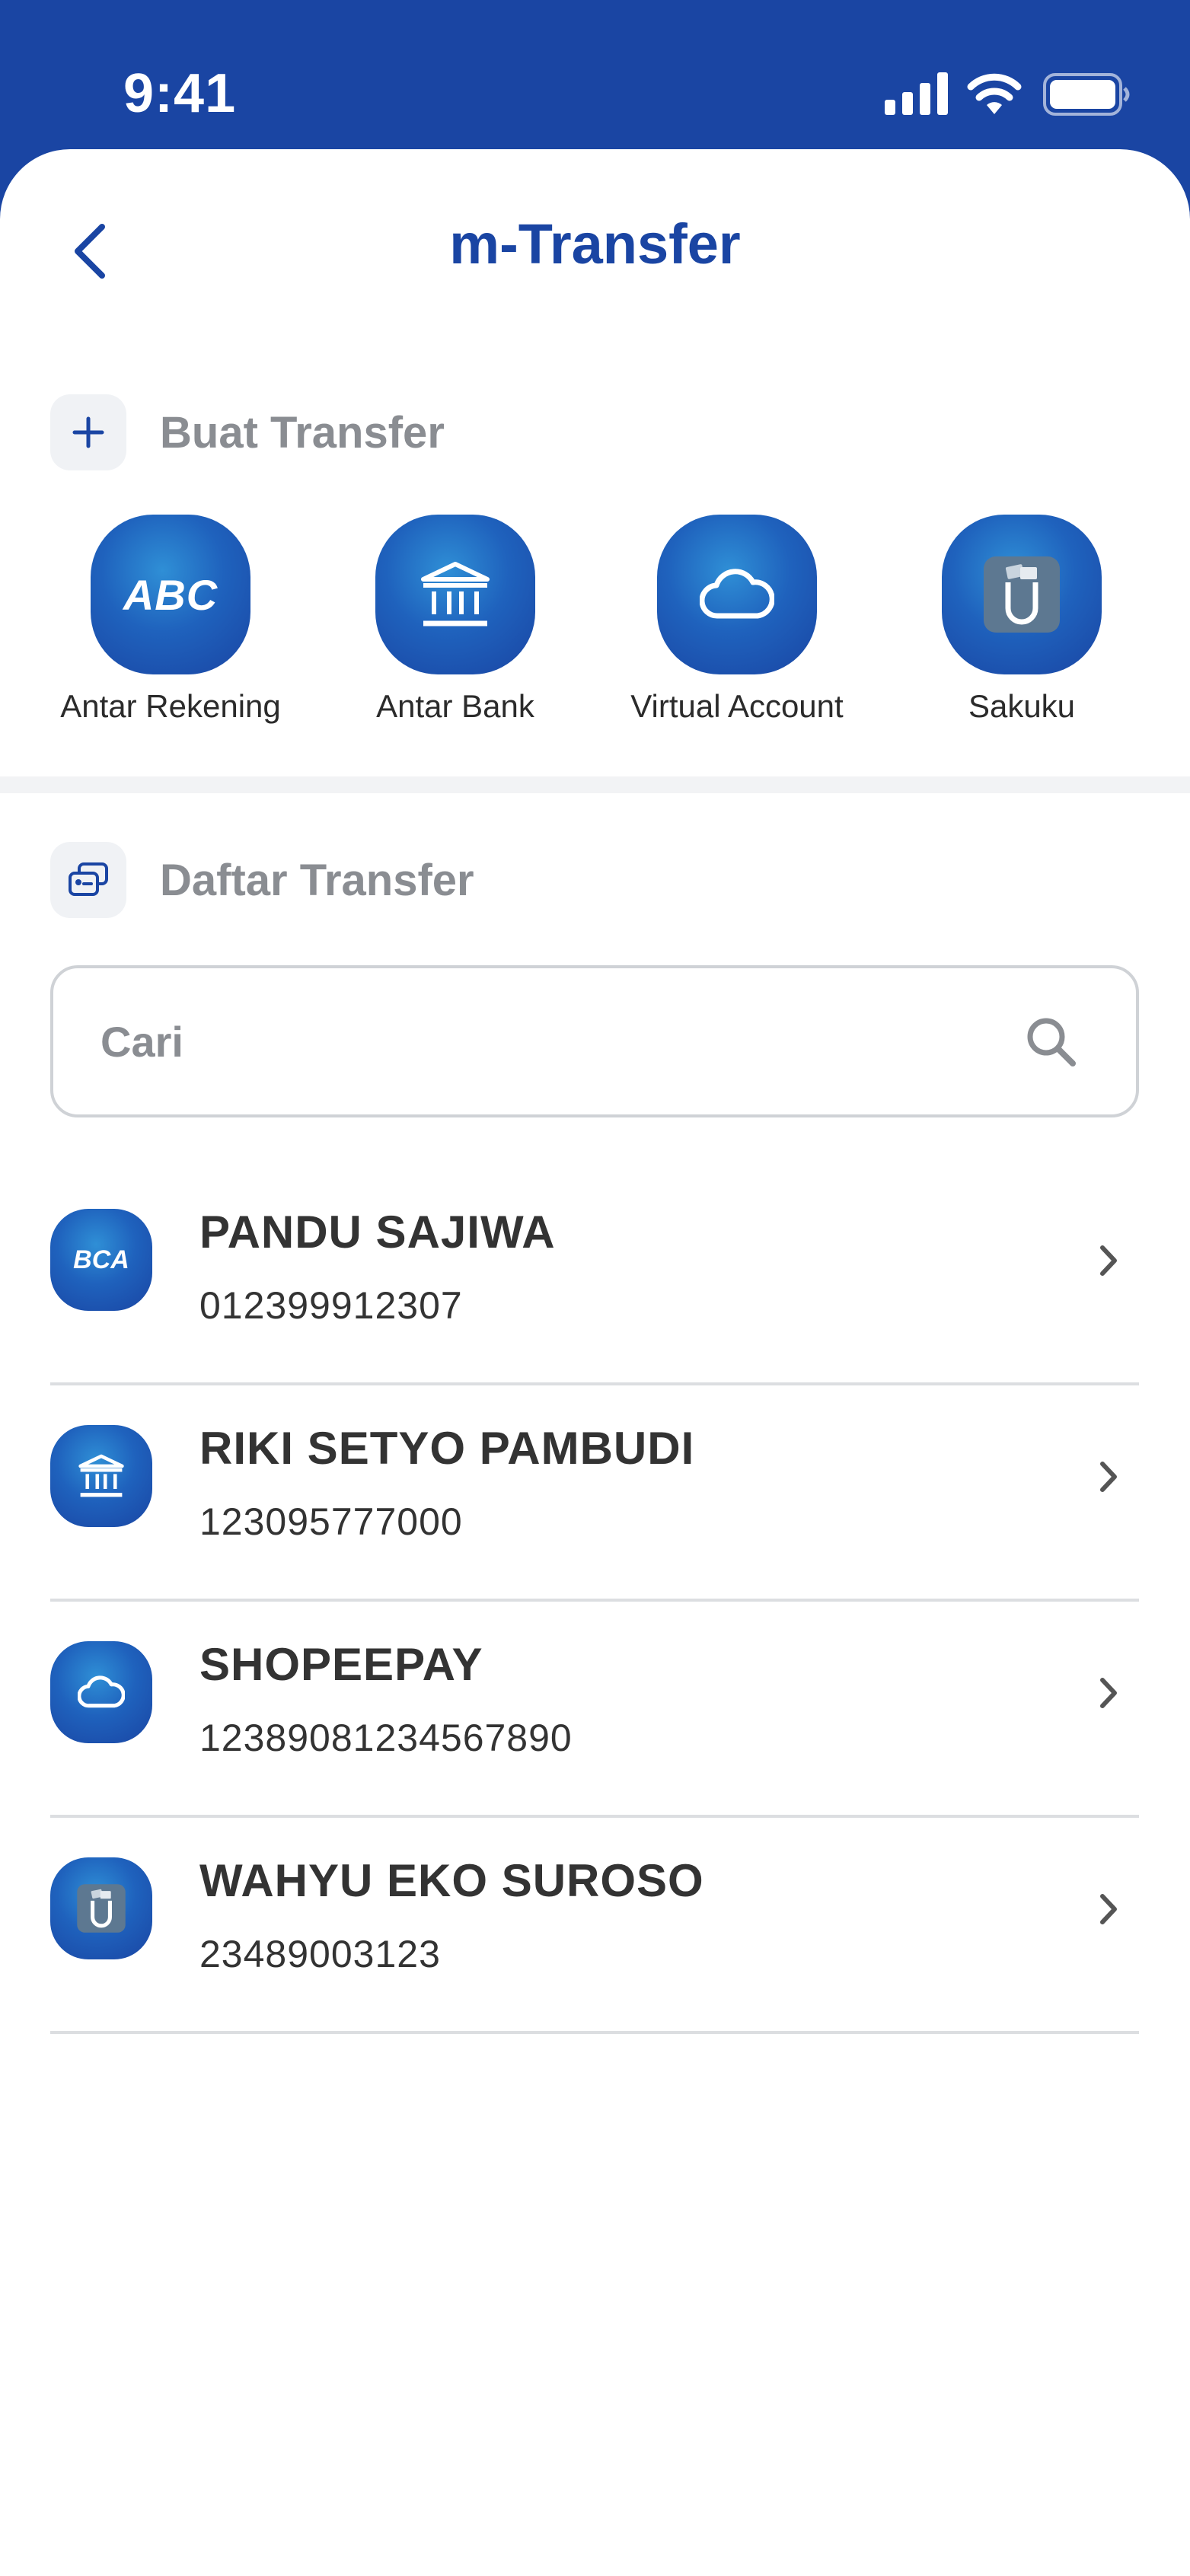  What do you see at coordinates (917, 94) in the screenshot?
I see `cellular-signal-icon` at bounding box center [917, 94].